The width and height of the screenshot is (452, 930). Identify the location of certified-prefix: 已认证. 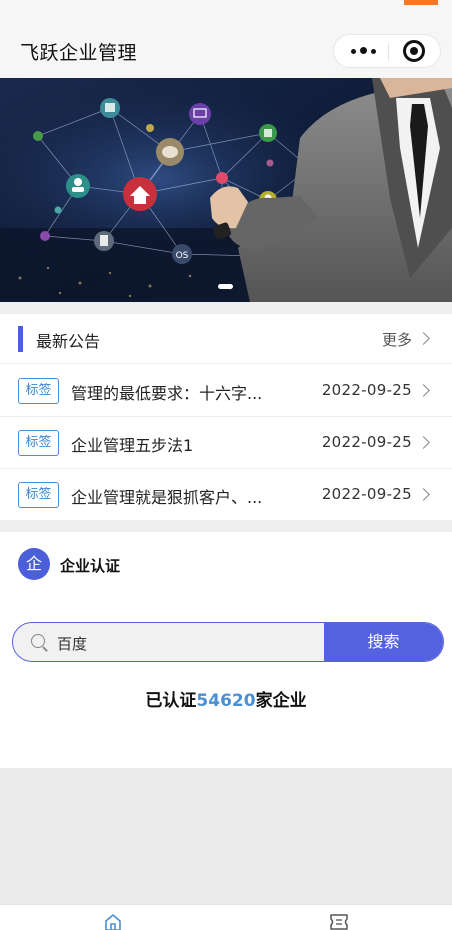
(171, 701).